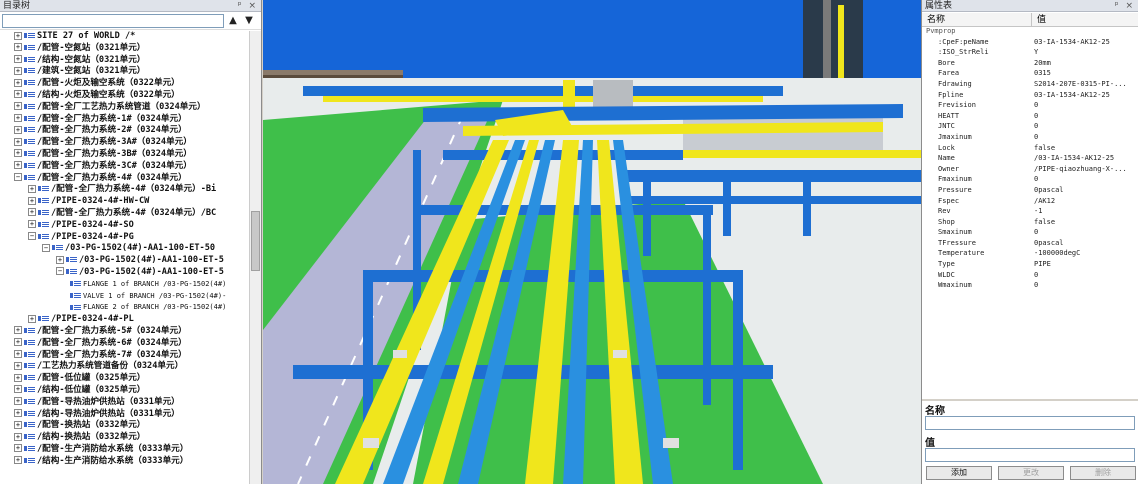 The height and width of the screenshot is (484, 1138). What do you see at coordinates (1030, 286) in the screenshot?
I see `props-row: Wmaxinum 0` at bounding box center [1030, 286].